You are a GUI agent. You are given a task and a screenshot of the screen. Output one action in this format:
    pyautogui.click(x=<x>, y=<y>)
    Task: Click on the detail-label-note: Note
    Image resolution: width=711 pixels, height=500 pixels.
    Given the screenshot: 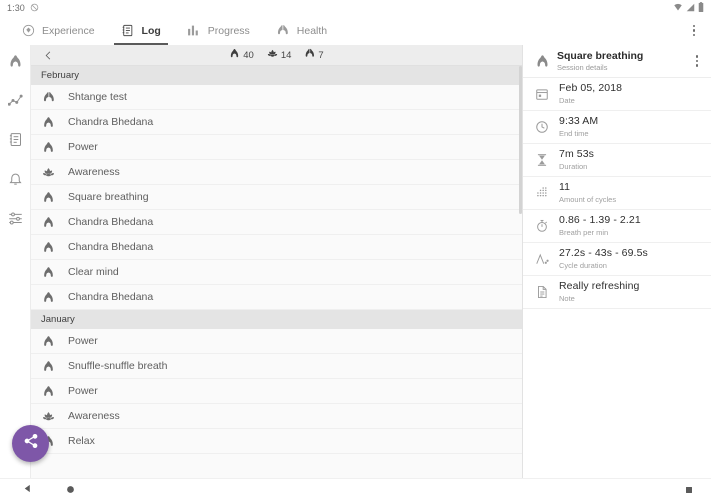 What is the action you would take?
    pyautogui.click(x=567, y=298)
    